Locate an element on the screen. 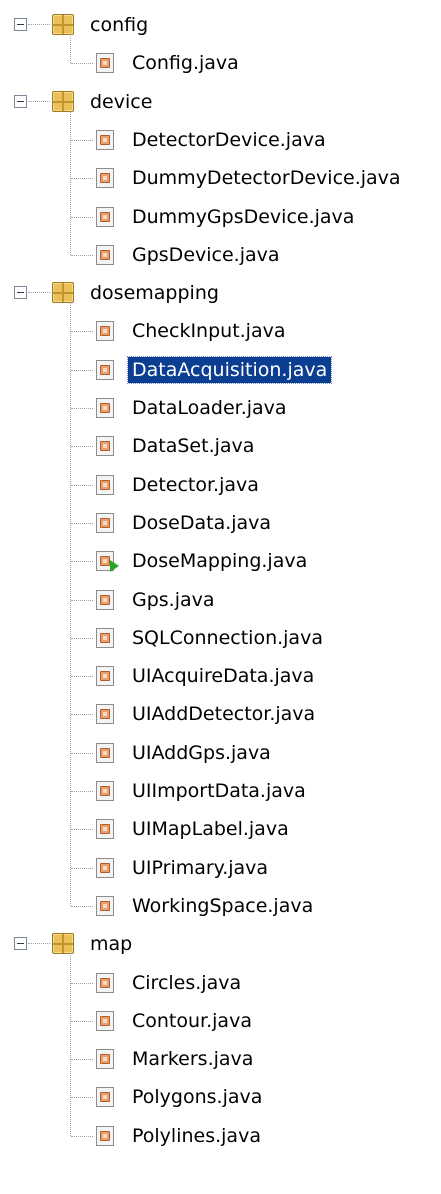  file-label: Markers.java is located at coordinates (192, 1059).